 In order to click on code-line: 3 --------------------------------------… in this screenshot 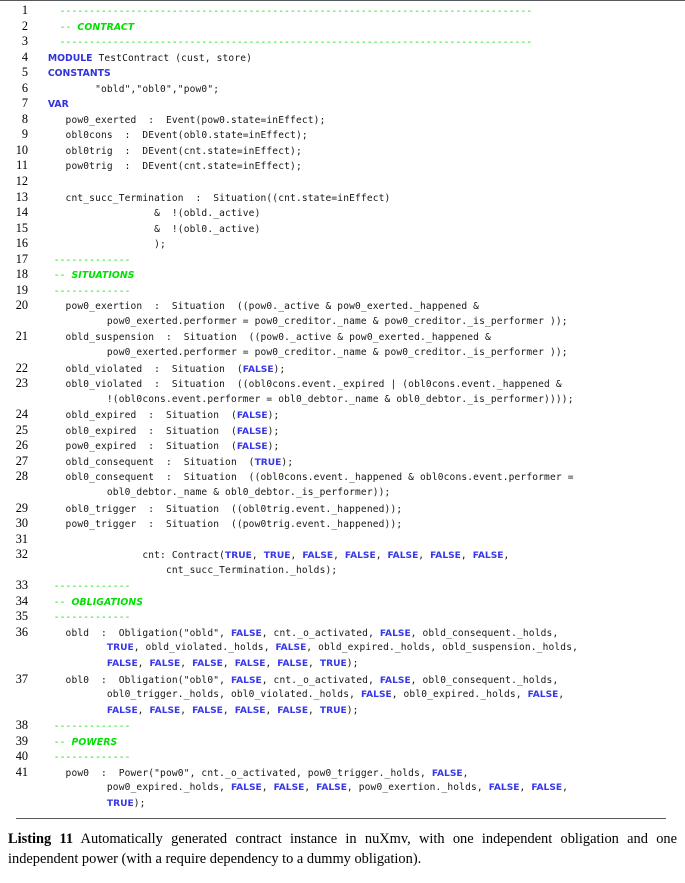, I will do `click(342, 42)`.